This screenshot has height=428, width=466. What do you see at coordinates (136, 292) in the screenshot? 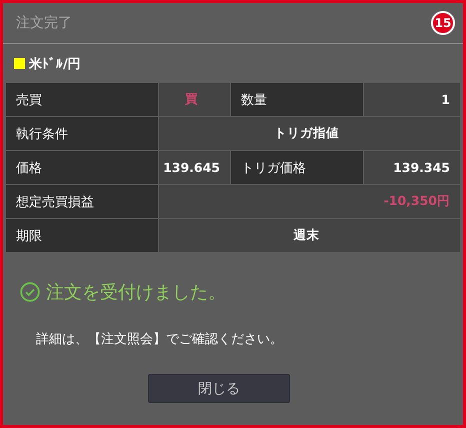
I see `success-message: 注文を受付けました。` at bounding box center [136, 292].